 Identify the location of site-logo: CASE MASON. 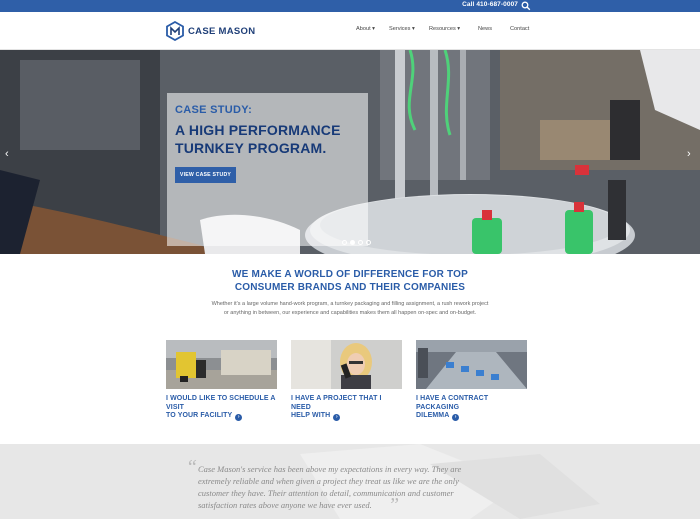
(210, 31).